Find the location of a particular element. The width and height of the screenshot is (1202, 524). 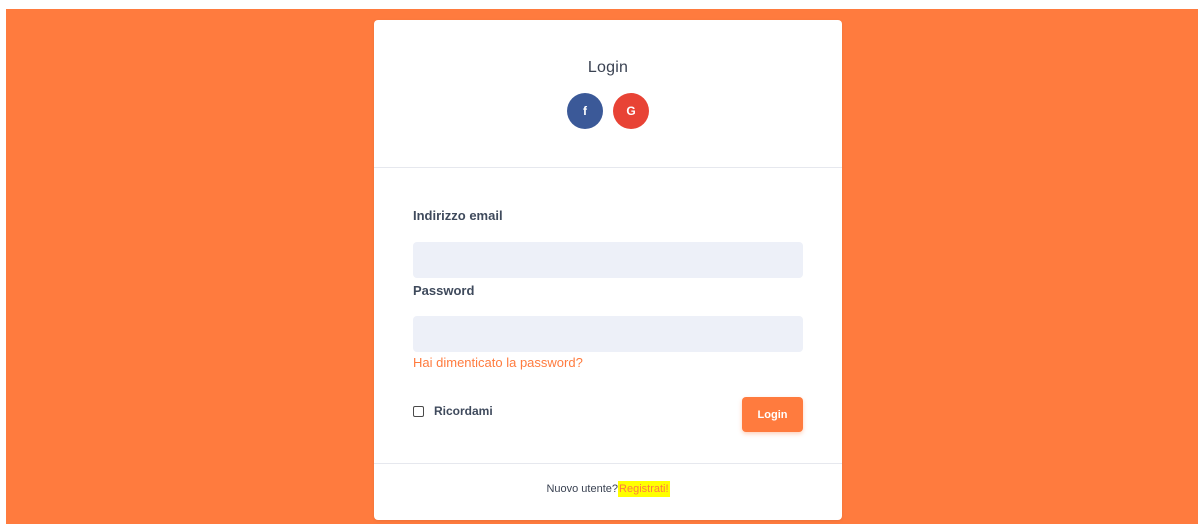

login-button: Login is located at coordinates (772, 414).